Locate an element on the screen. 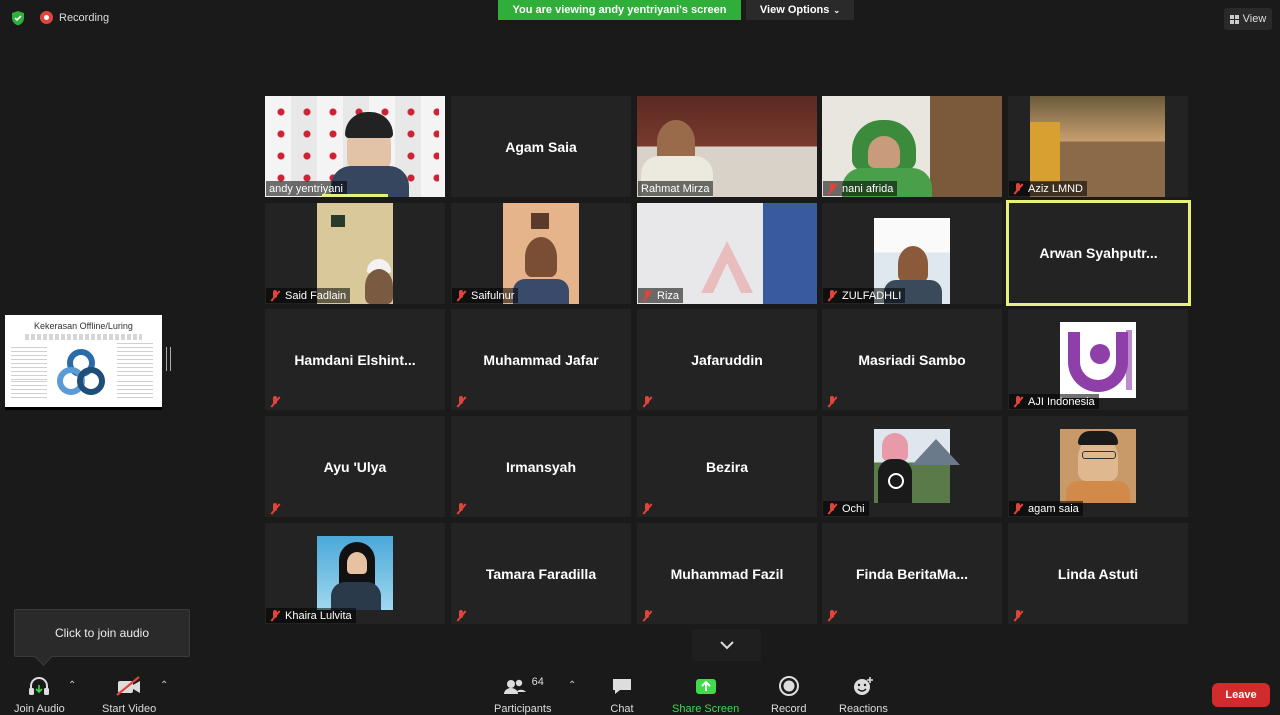 The width and height of the screenshot is (1280, 715). participant-tile: Linda Astuti is located at coordinates (1098, 573).